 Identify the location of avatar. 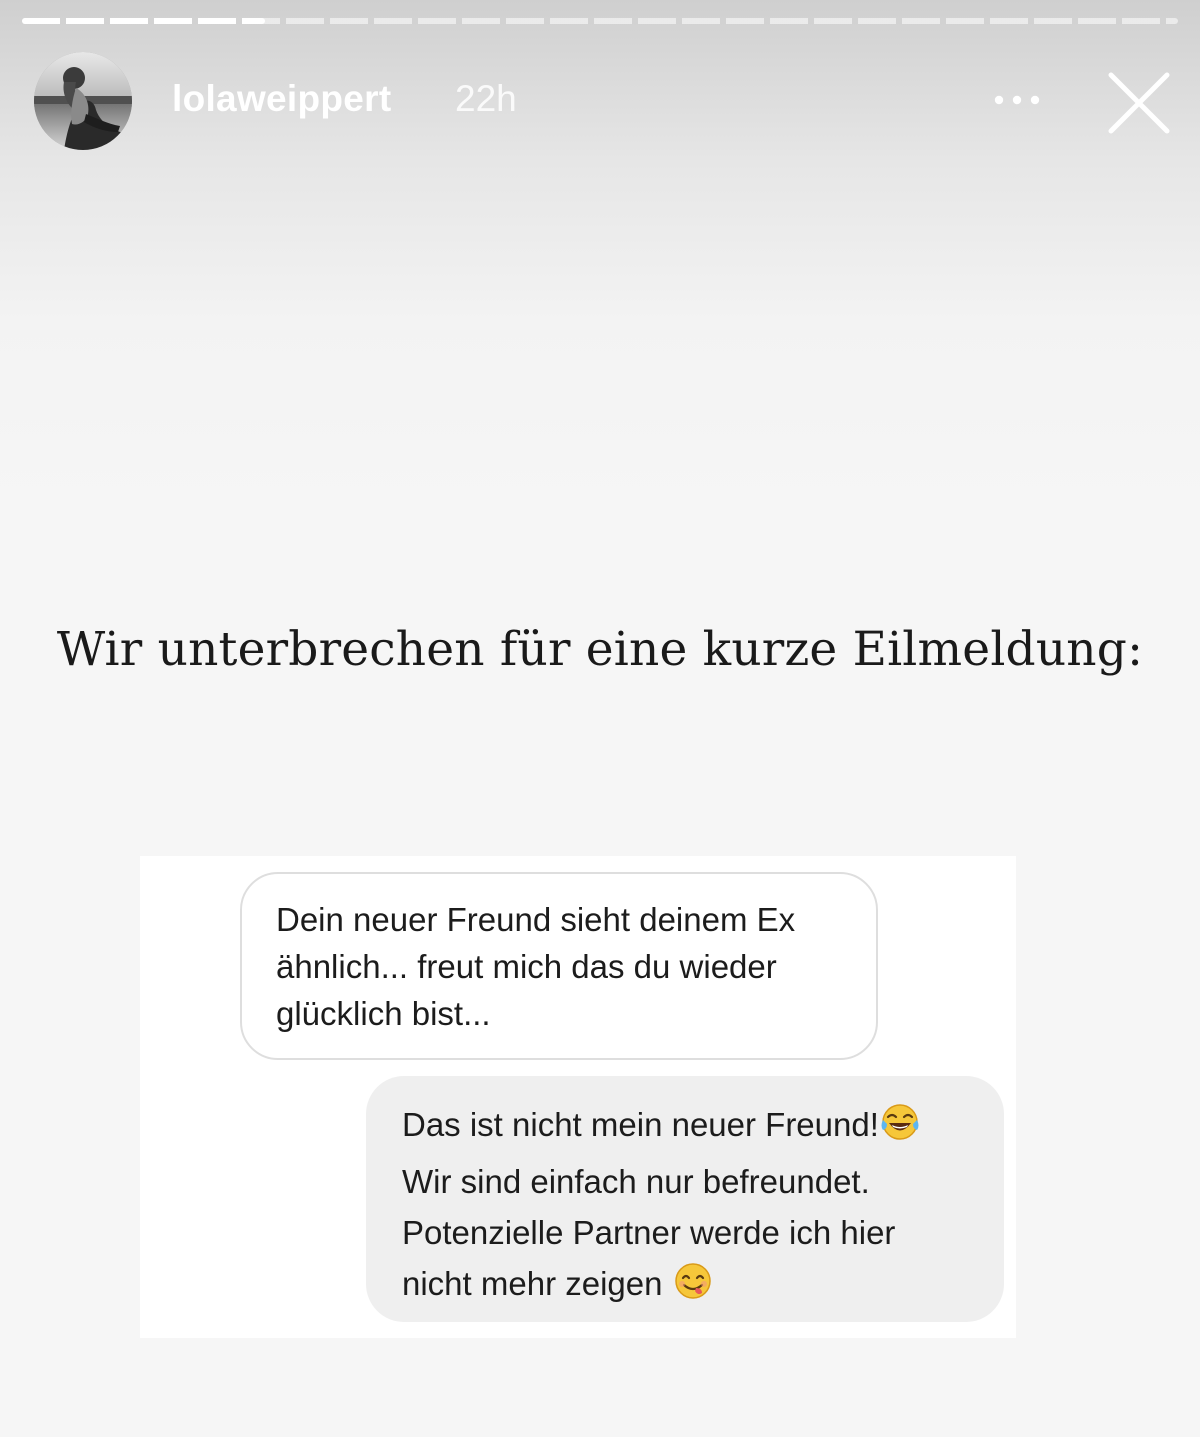
(83, 101).